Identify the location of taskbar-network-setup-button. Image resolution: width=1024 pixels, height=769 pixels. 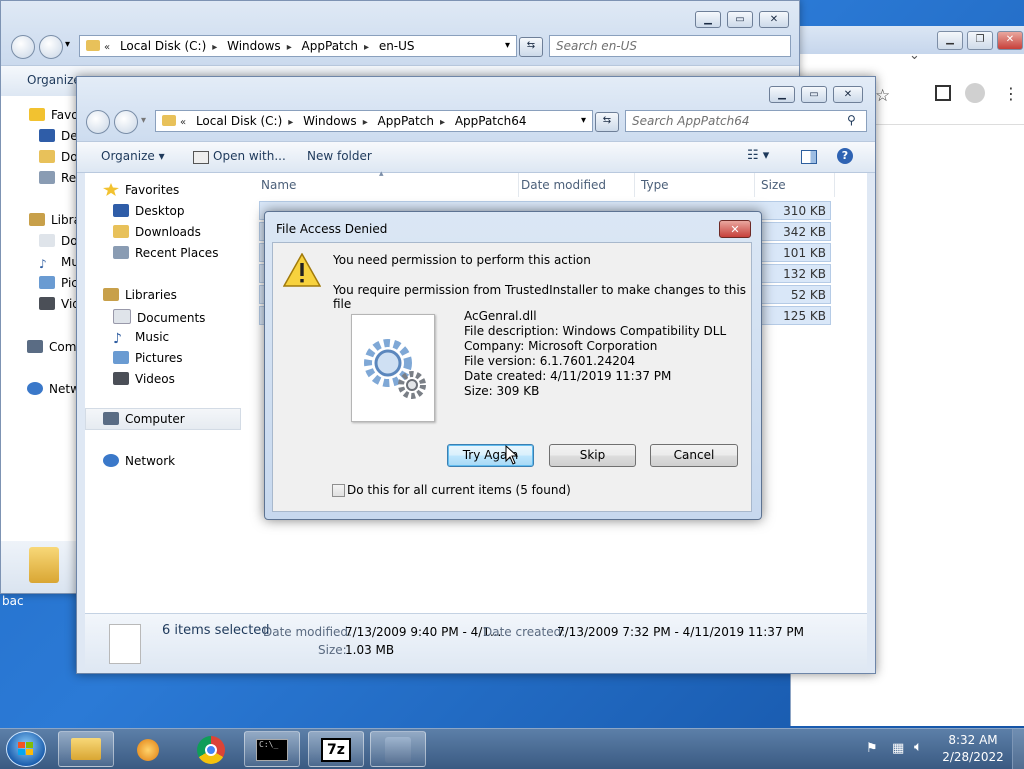
(398, 749).